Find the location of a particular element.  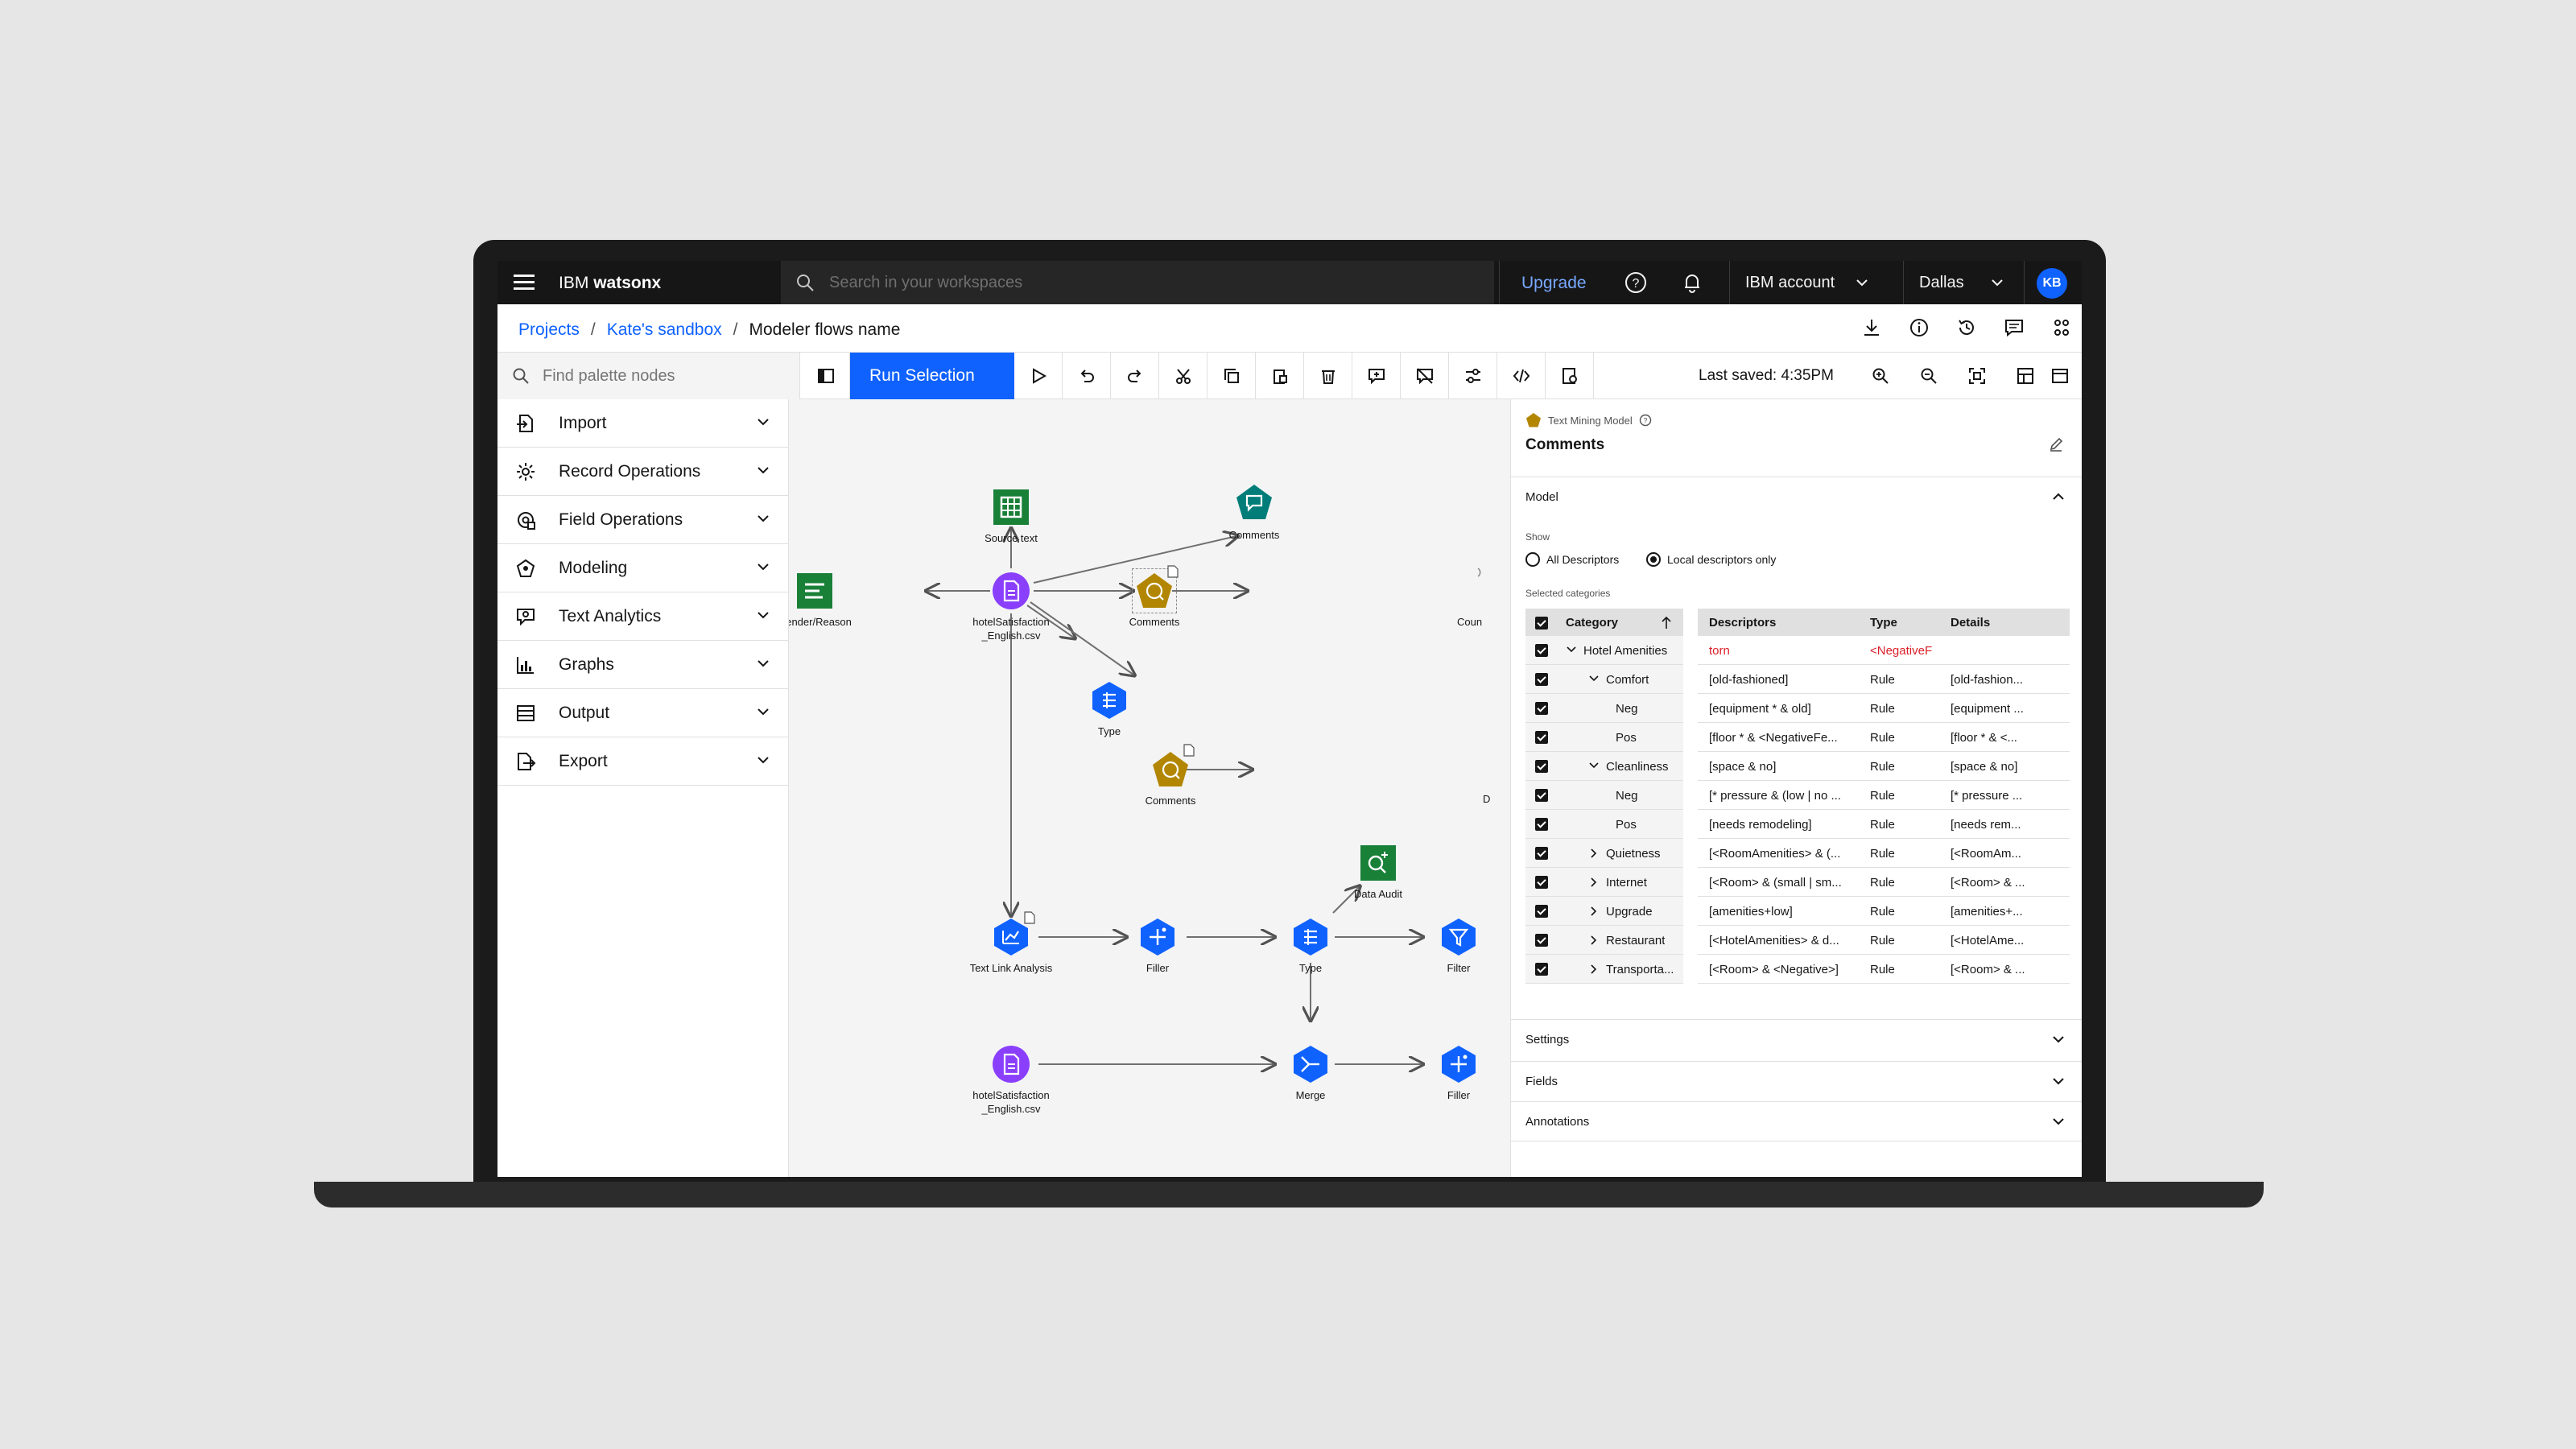

account-switcher: IBM account is located at coordinates (1806, 283).